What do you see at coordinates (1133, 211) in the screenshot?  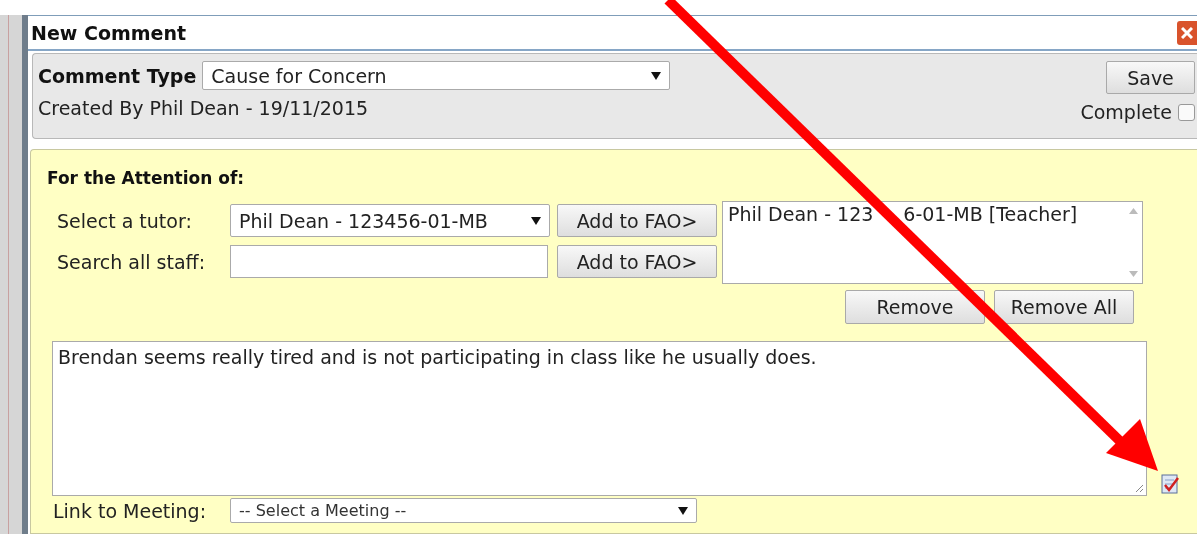 I see `scroll-up-icon` at bounding box center [1133, 211].